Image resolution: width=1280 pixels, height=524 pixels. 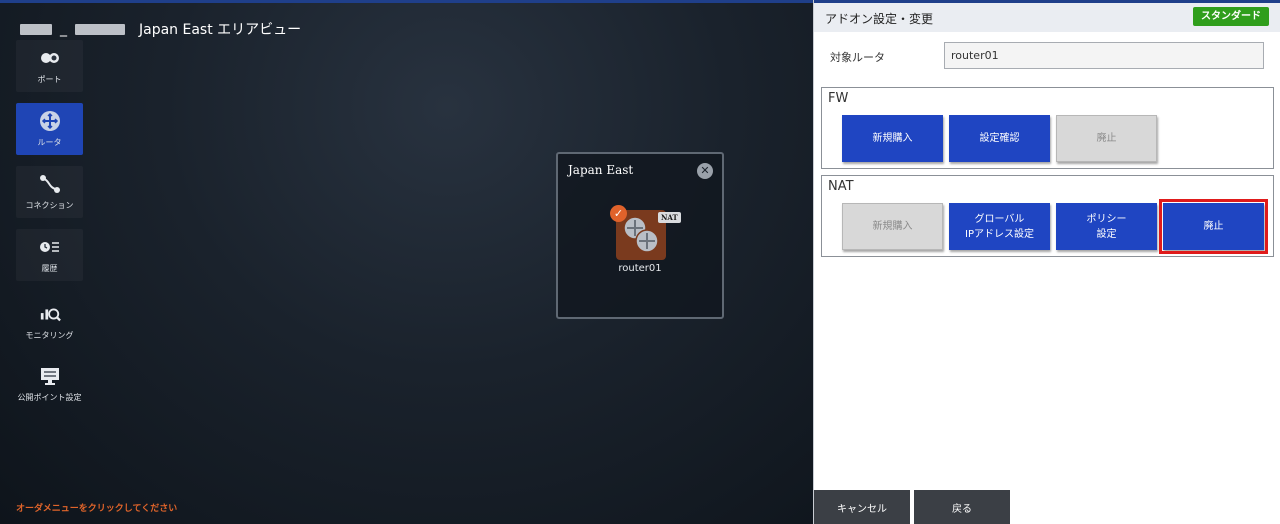 What do you see at coordinates (1106, 226) in the screenshot?
I see `nat-policy-button: ポリシー 設定` at bounding box center [1106, 226].